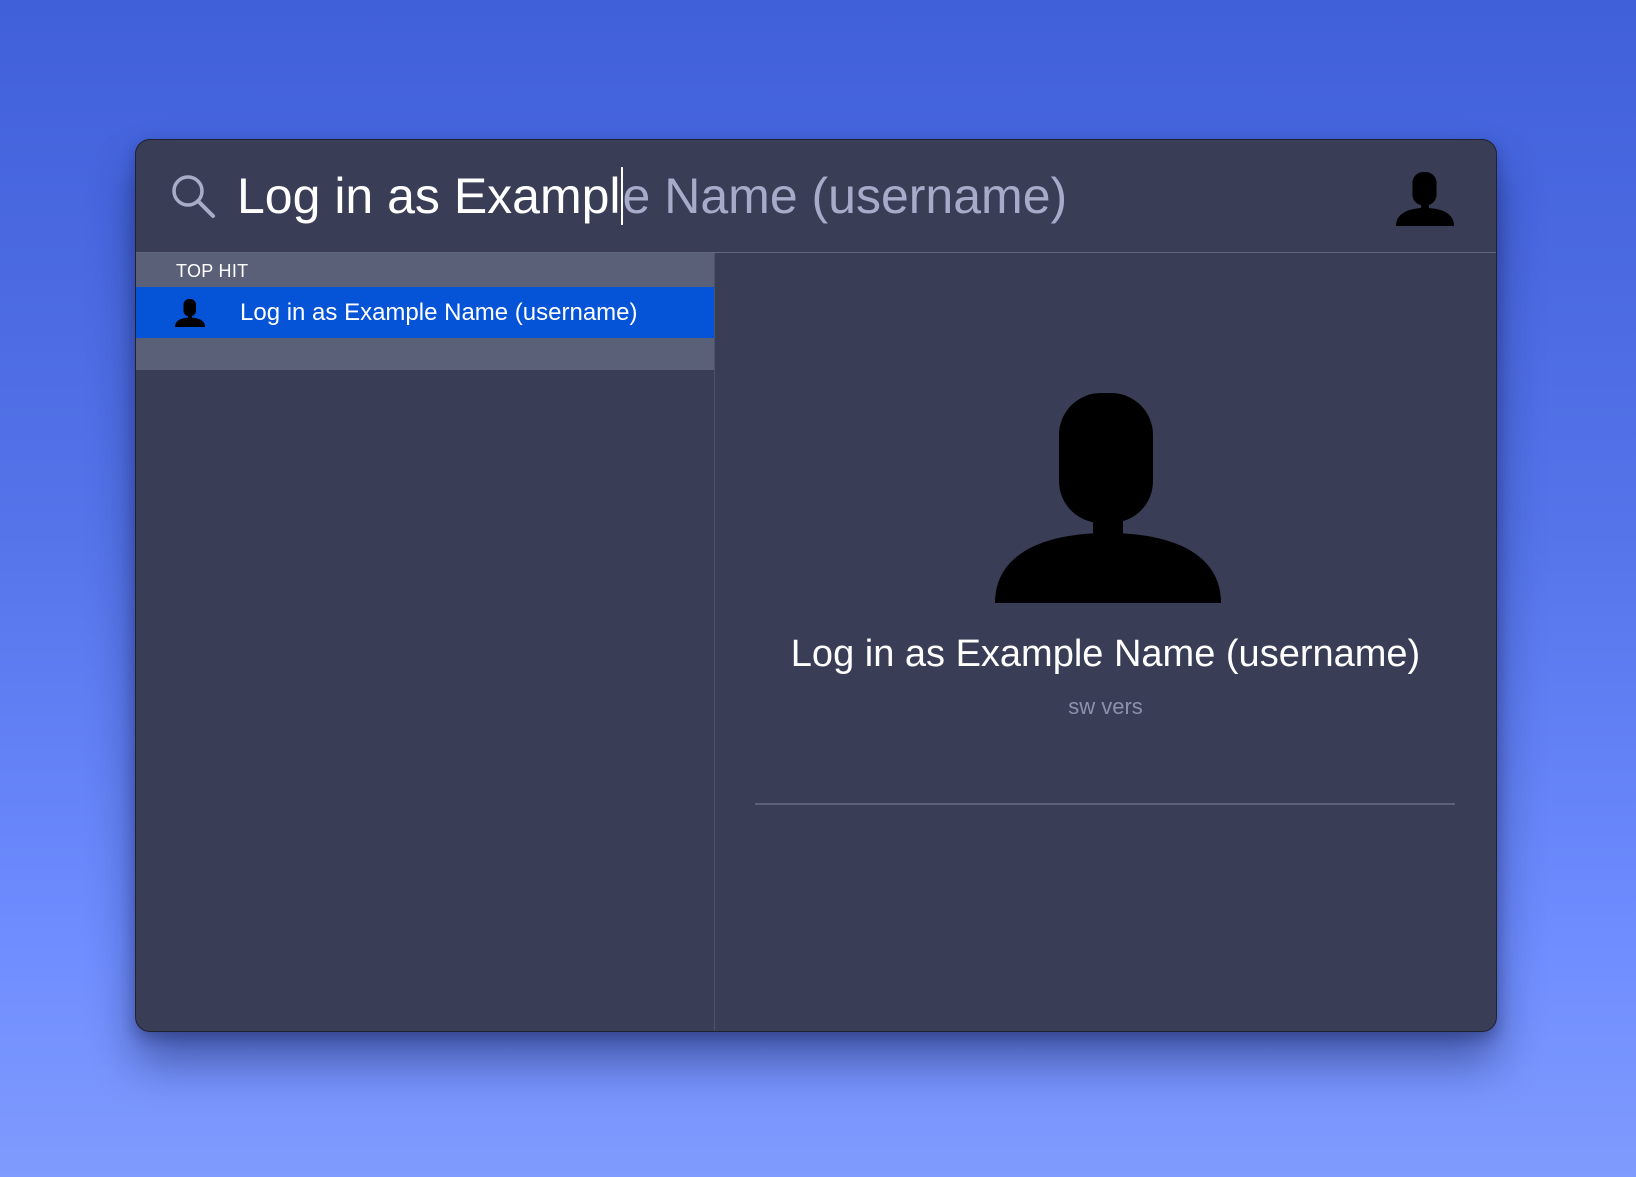 Image resolution: width=1636 pixels, height=1177 pixels. I want to click on section-footer, so click(425, 354).